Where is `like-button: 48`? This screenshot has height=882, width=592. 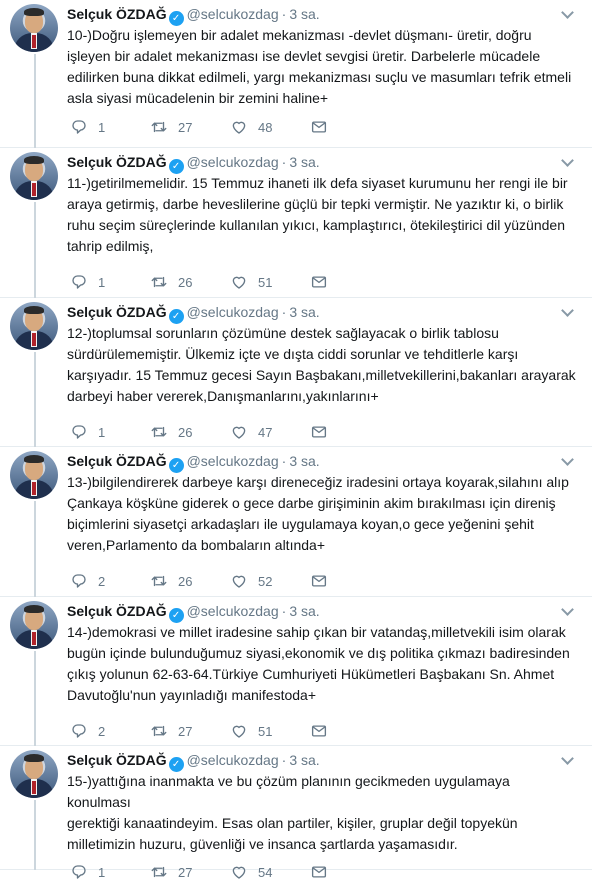
like-button: 48 is located at coordinates (251, 127).